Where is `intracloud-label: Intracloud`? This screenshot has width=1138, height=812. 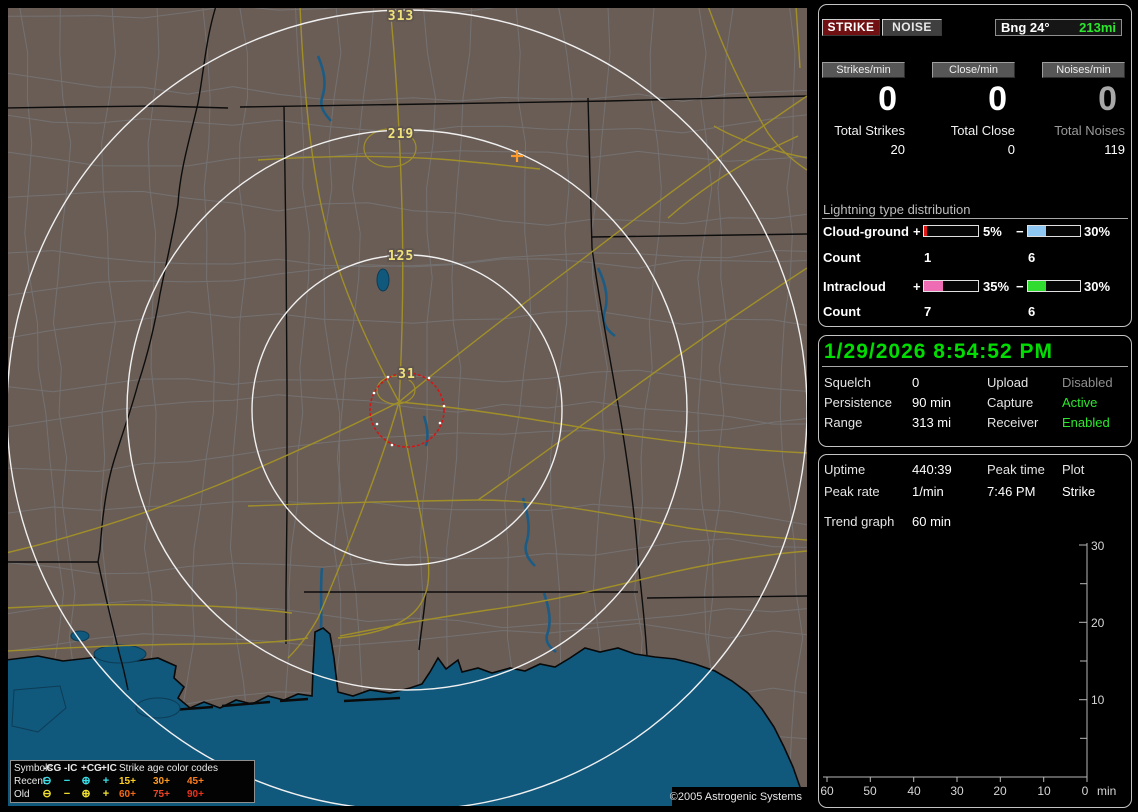 intracloud-label: Intracloud is located at coordinates (854, 286).